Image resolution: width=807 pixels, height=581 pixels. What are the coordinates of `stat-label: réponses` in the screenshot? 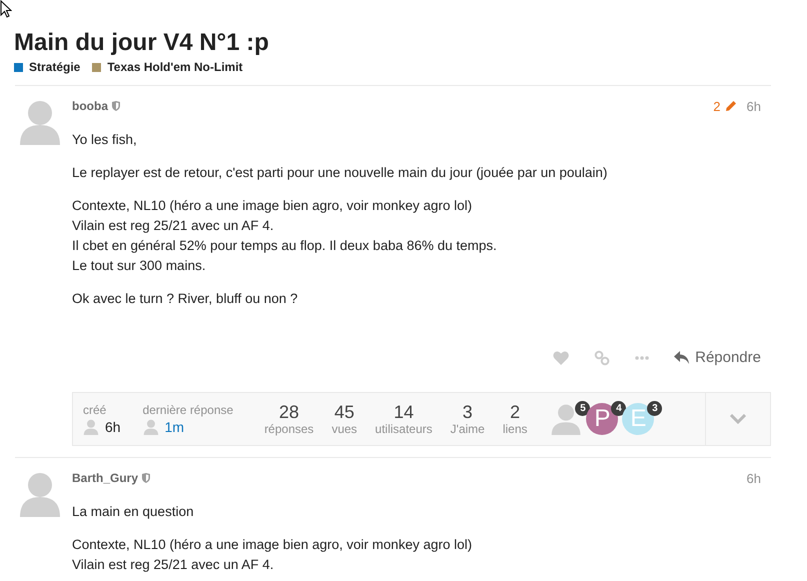 It's located at (289, 429).